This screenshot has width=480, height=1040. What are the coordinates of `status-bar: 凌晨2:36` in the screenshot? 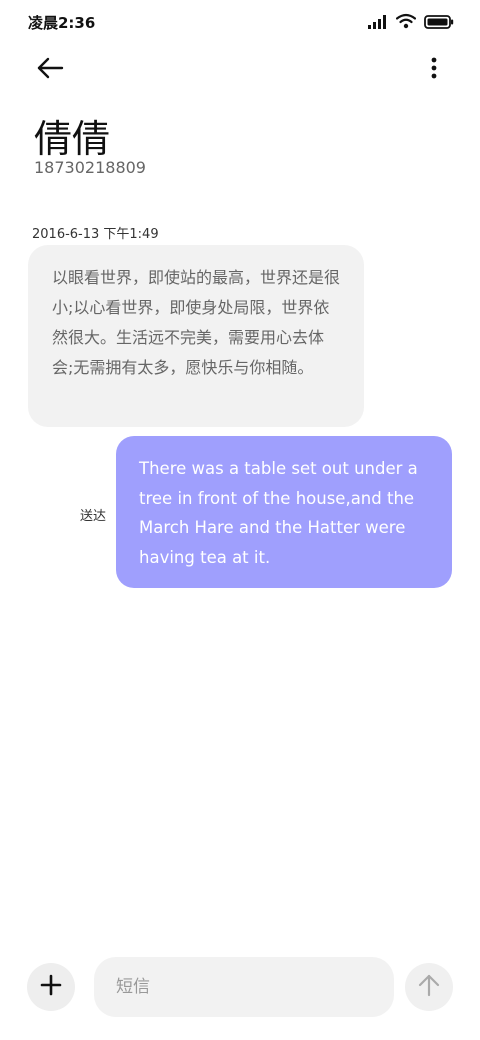 It's located at (240, 22).